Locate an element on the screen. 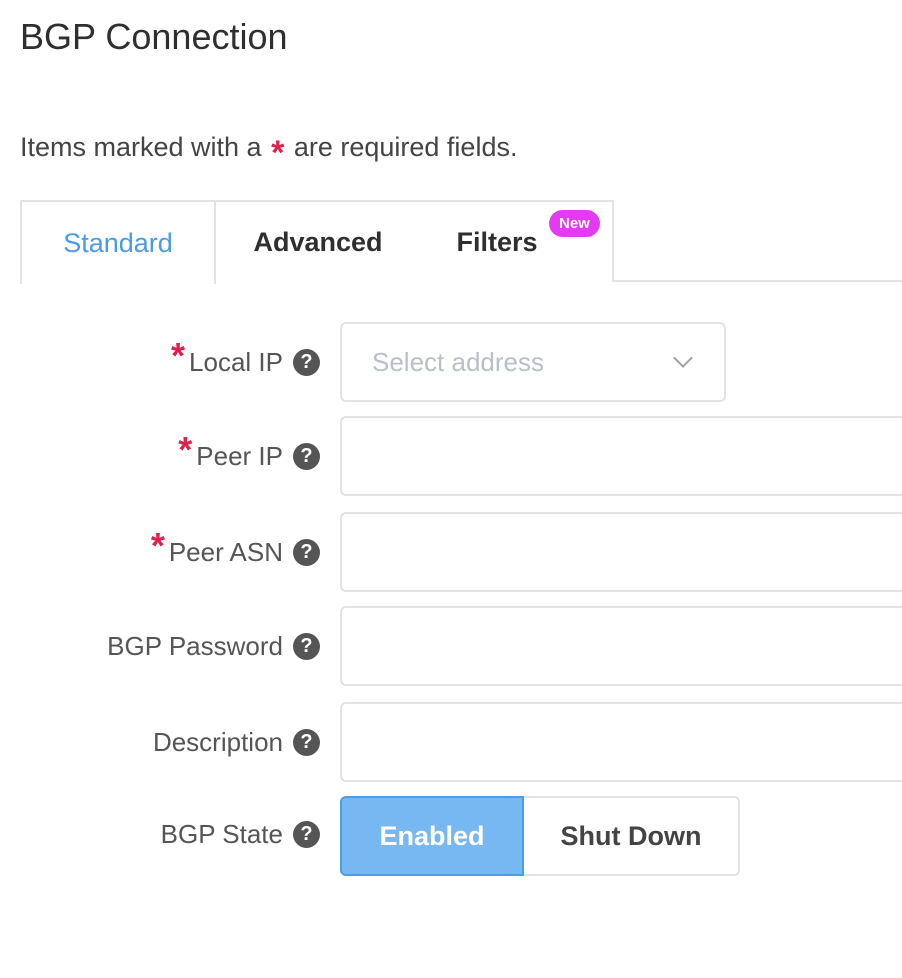 This screenshot has height=978, width=902. bgp-password-label: BGP Password is located at coordinates (195, 645).